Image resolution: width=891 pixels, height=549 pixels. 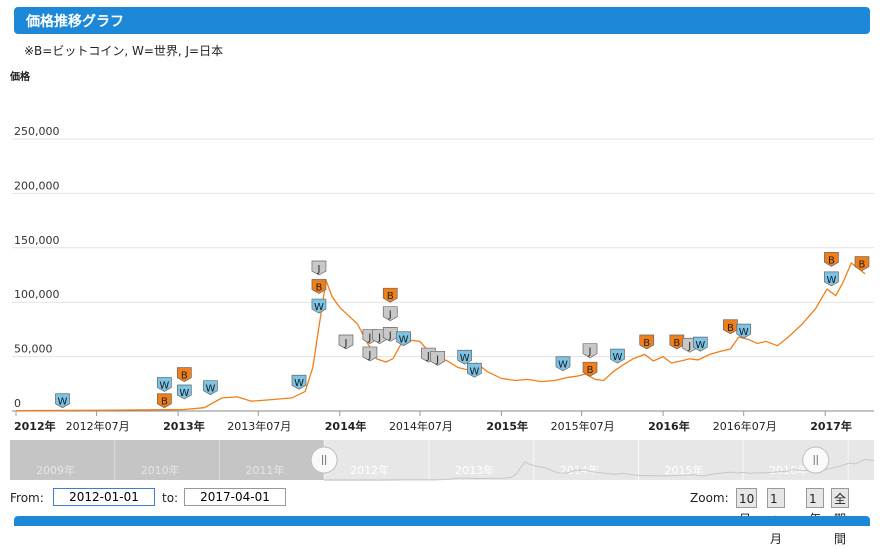 What do you see at coordinates (882, 470) in the screenshot?
I see `navigator-year-label: 2017年` at bounding box center [882, 470].